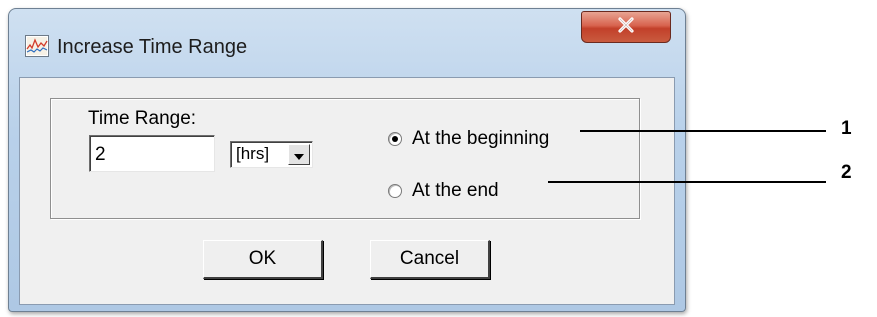  Describe the element at coordinates (152, 153) in the screenshot. I see `time-range-input` at that location.